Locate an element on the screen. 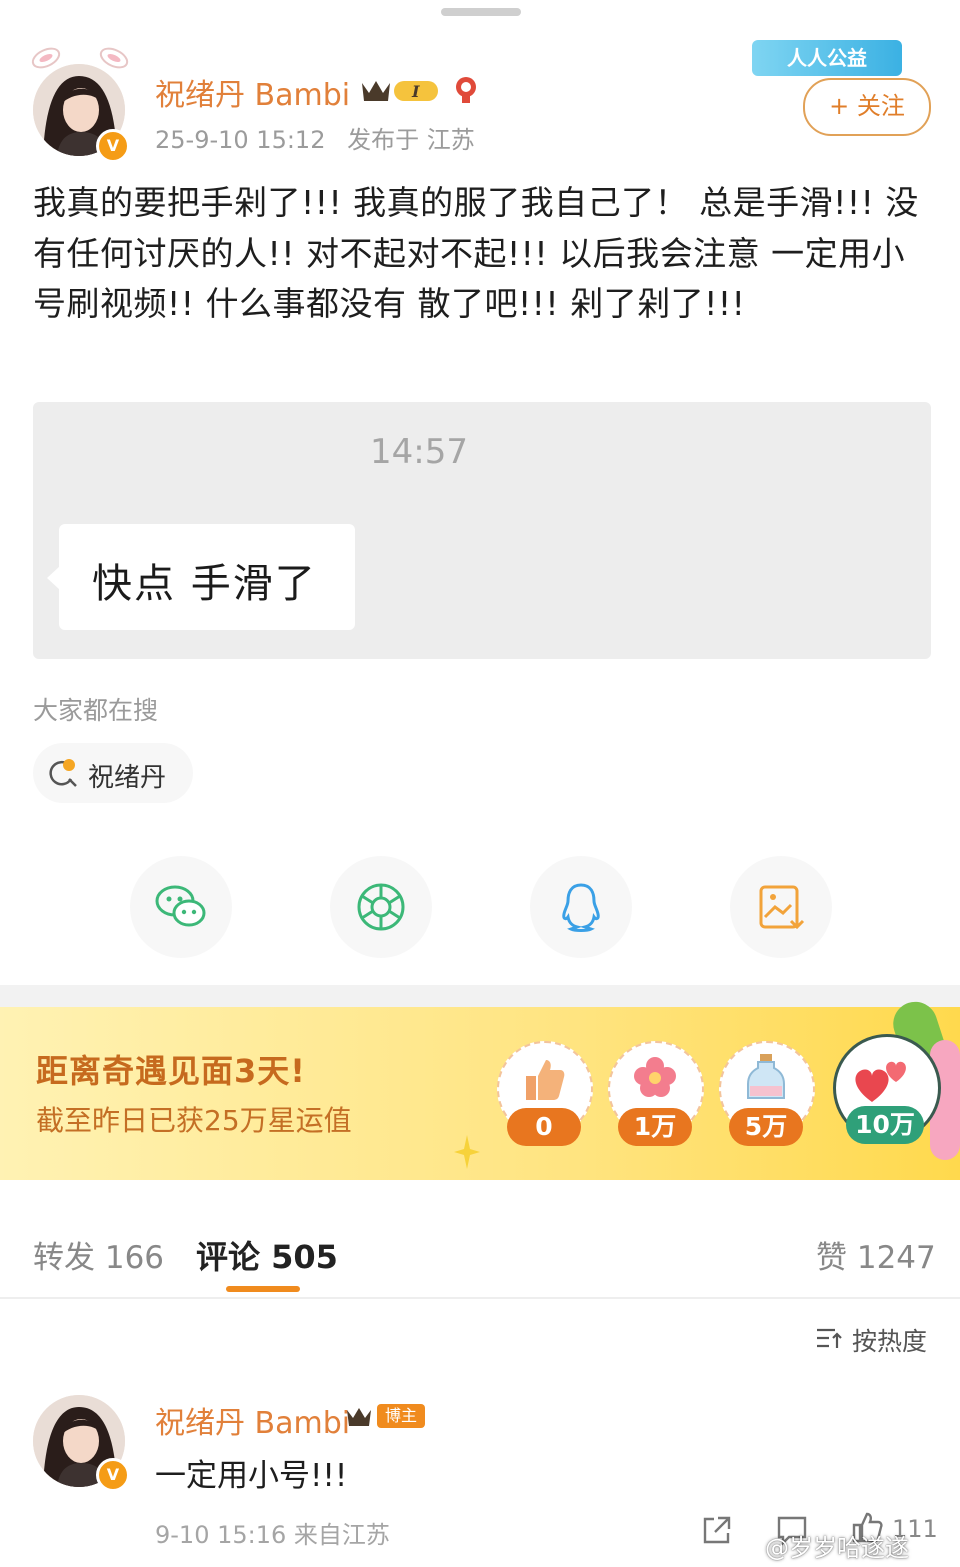 The image size is (960, 1567). qq-icon is located at coordinates (581, 907).